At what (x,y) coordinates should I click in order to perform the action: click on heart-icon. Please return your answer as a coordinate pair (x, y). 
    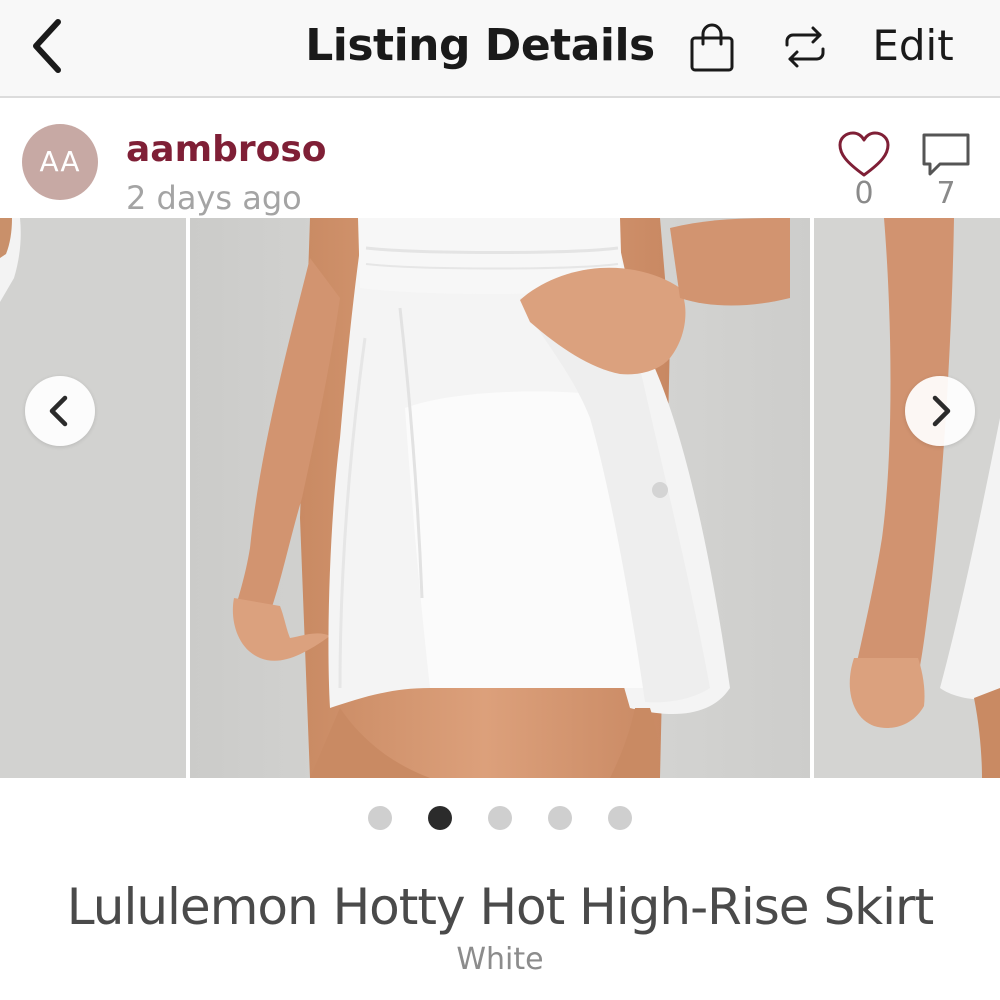
    Looking at the image, I should click on (864, 154).